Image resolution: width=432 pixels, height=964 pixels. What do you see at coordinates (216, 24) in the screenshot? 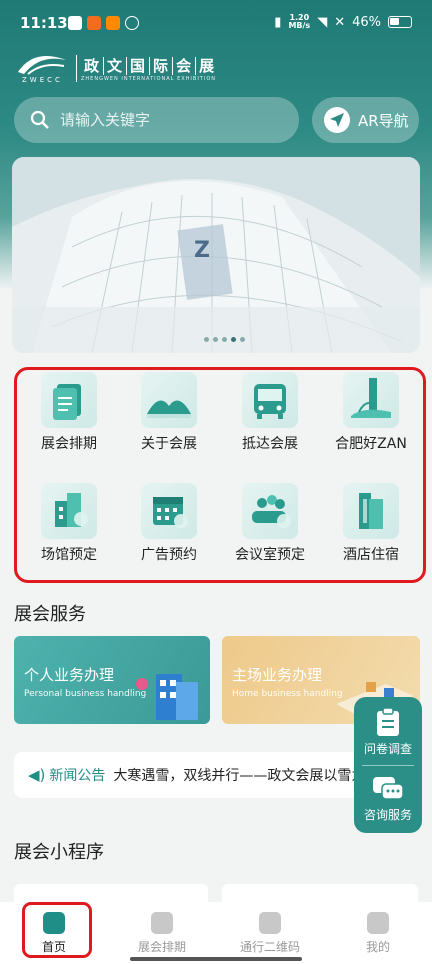
I see `status-bar: 11:13 ▮ 1.20 MB/s ◥ ✕ 46%` at bounding box center [216, 24].